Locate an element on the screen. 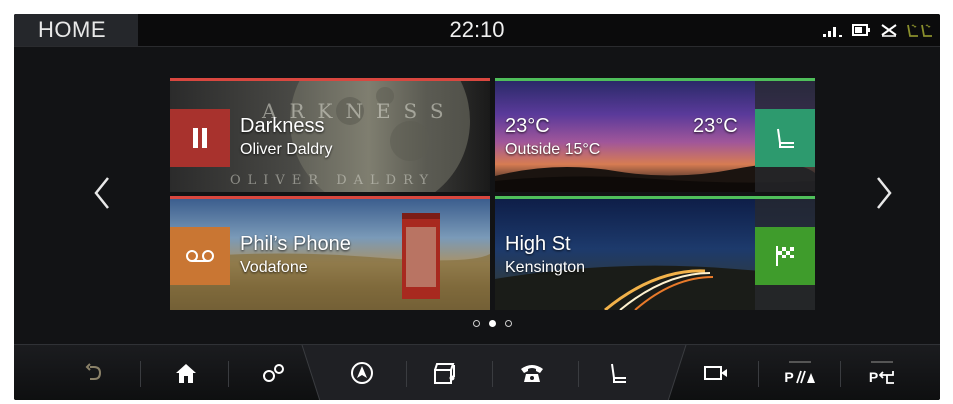  pause-icon is located at coordinates (200, 138).